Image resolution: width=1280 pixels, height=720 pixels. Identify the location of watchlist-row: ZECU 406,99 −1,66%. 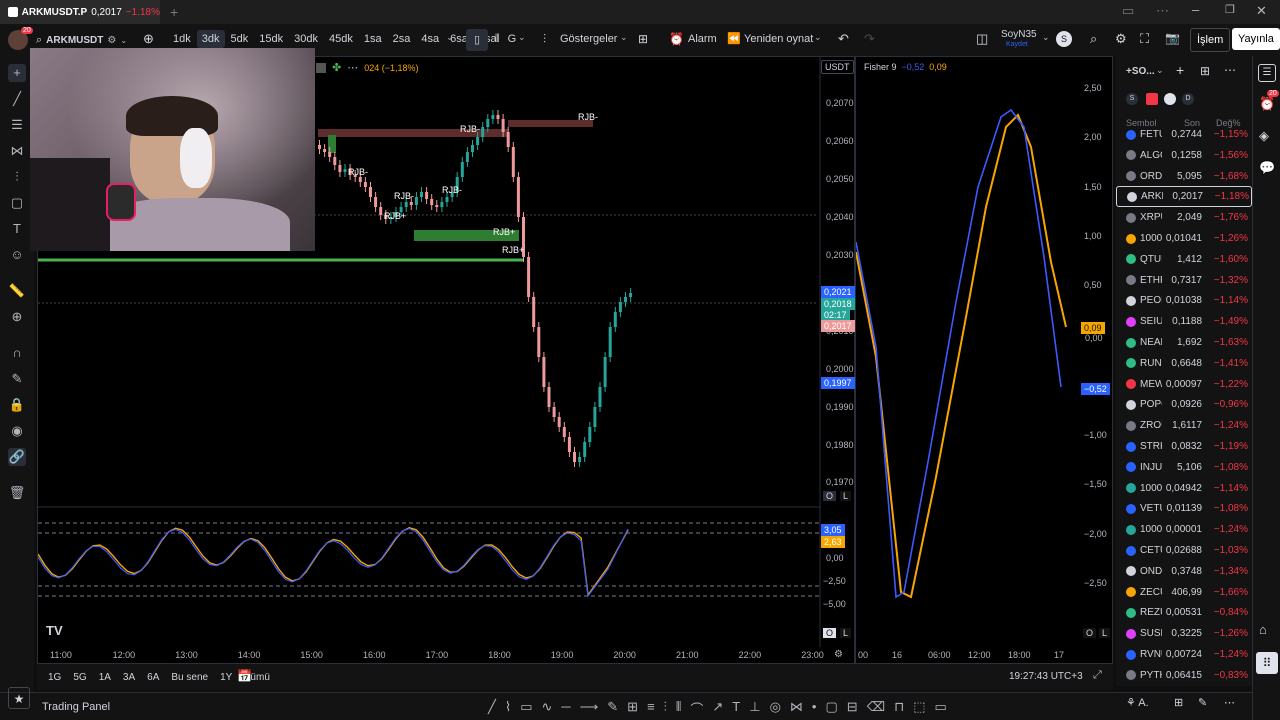
(1184, 592).